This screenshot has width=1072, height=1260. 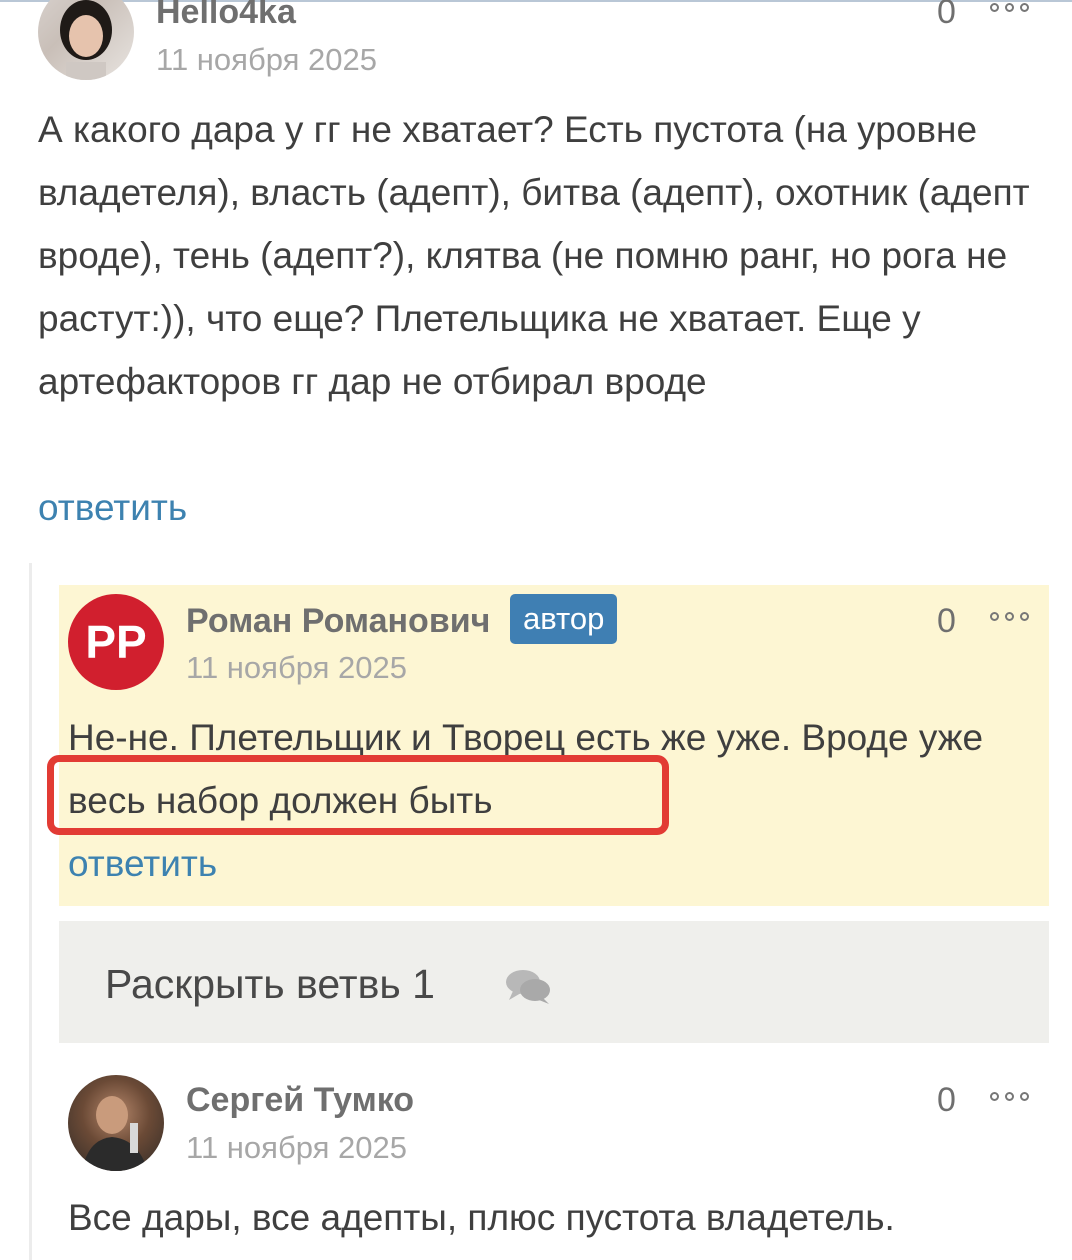 I want to click on avatar: PP, so click(x=116, y=642).